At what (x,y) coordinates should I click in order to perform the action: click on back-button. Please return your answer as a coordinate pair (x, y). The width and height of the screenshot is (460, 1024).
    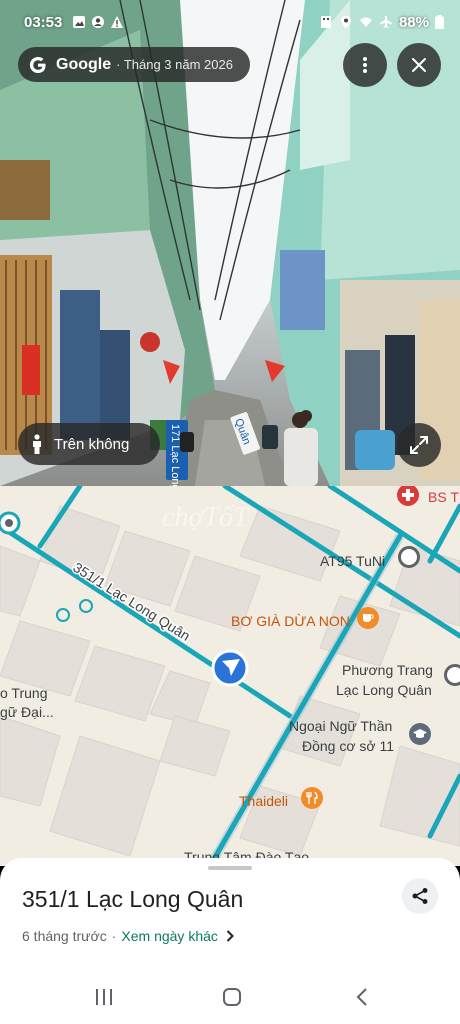
    Looking at the image, I should click on (362, 997).